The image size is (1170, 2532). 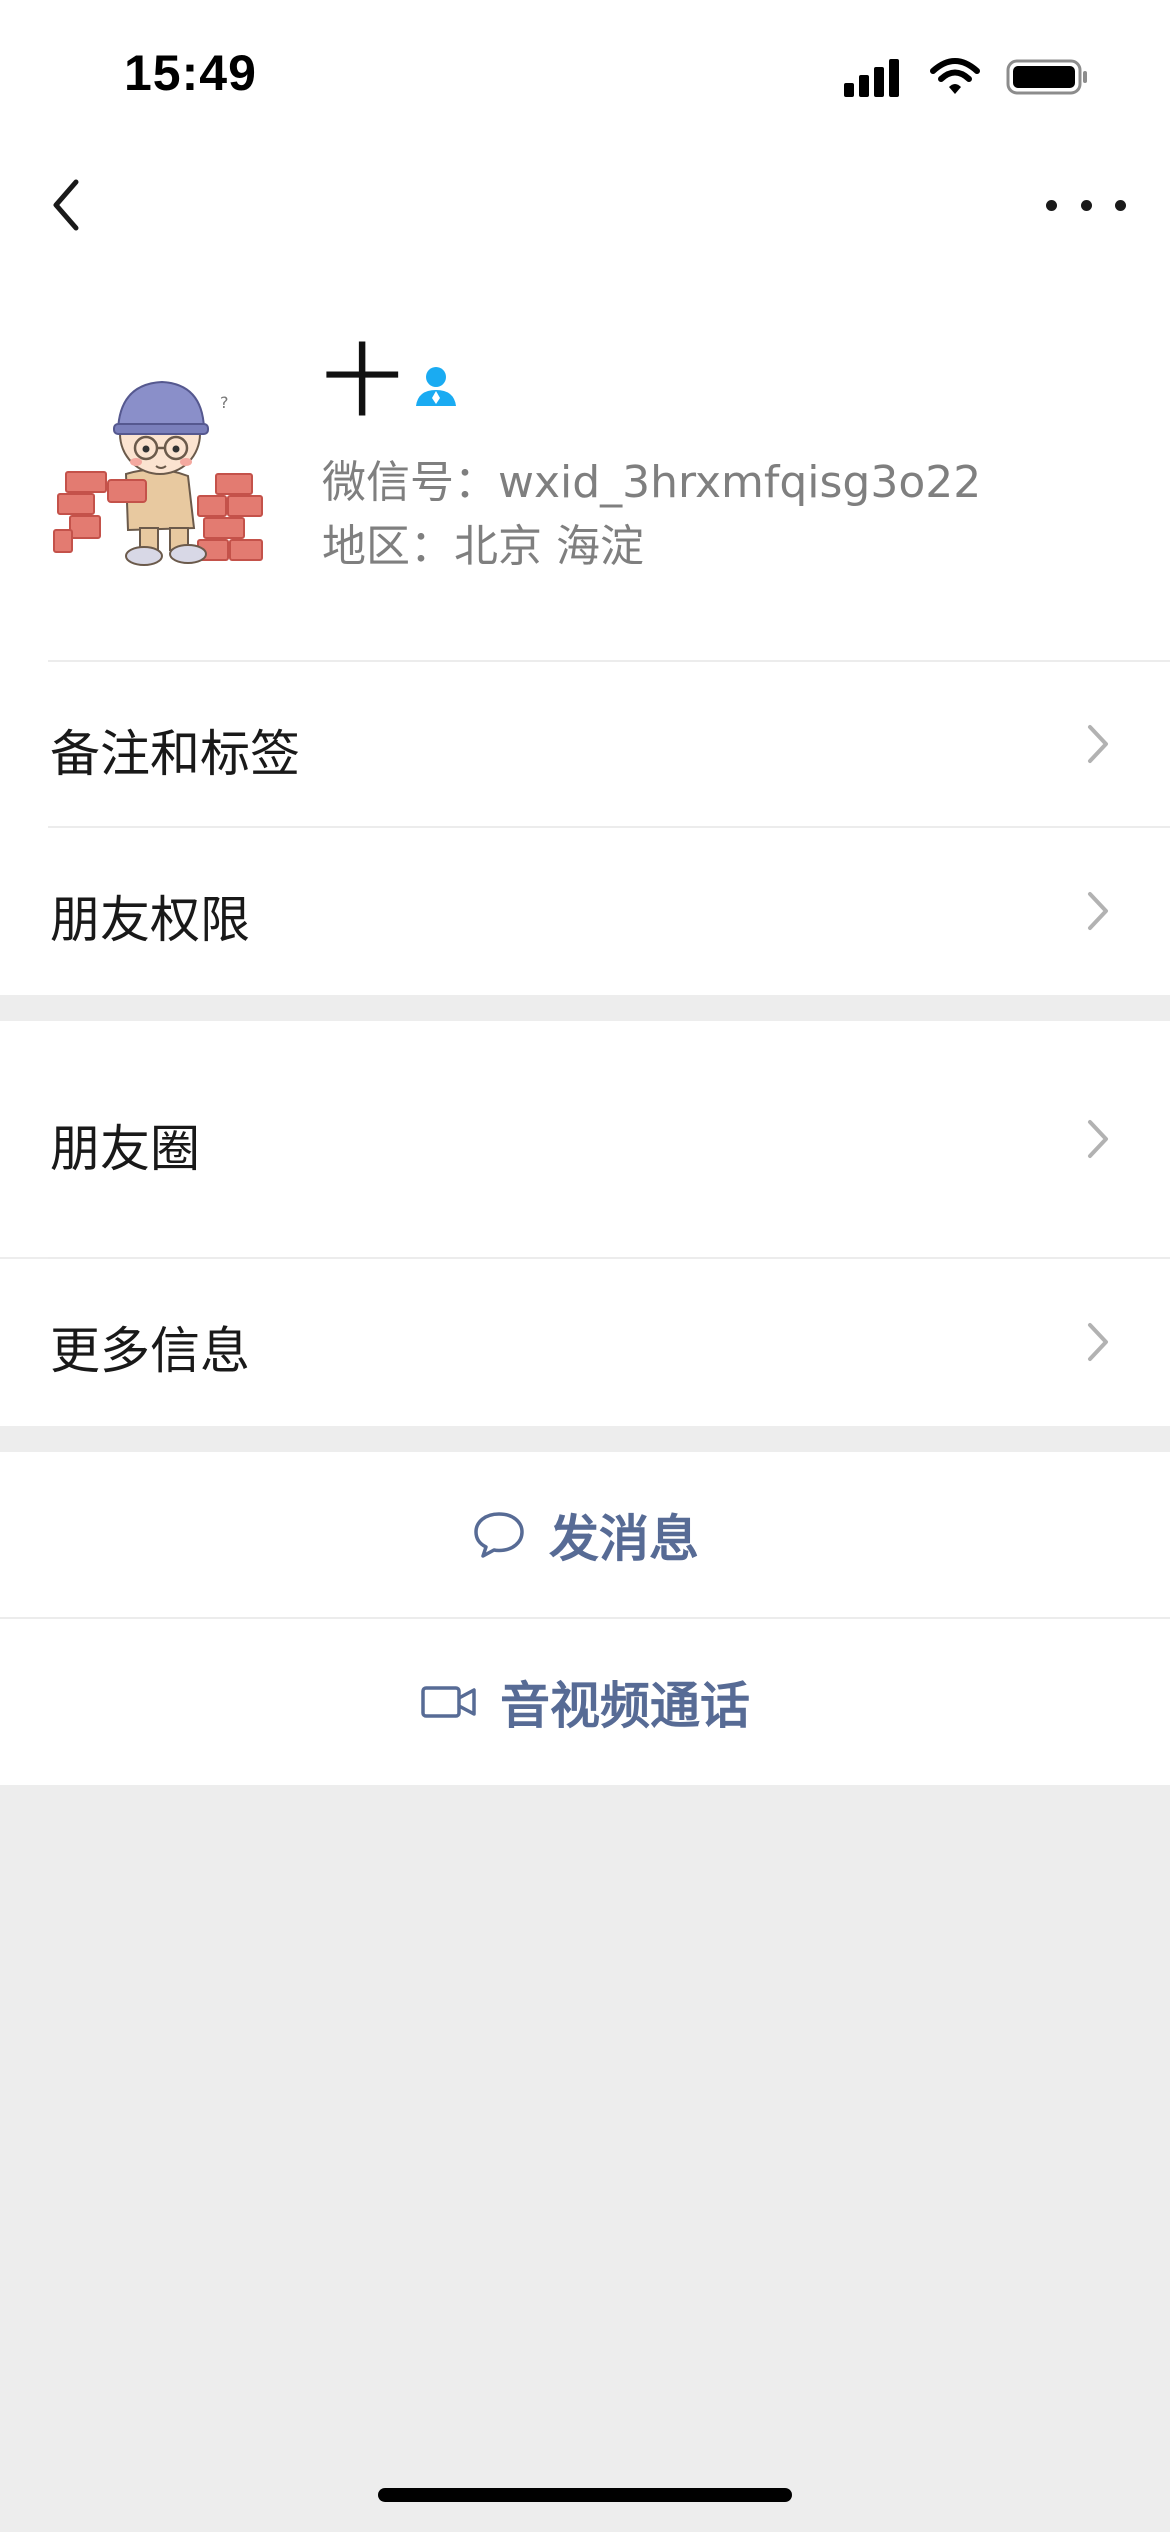 What do you see at coordinates (125, 1149) in the screenshot?
I see `moments-label: 朋友圈` at bounding box center [125, 1149].